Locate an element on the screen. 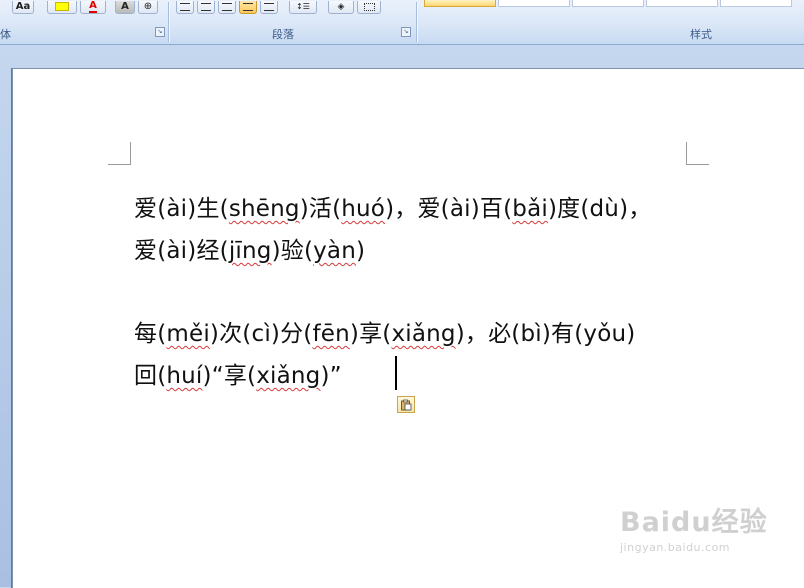  align-right-button is located at coordinates (227, 7).